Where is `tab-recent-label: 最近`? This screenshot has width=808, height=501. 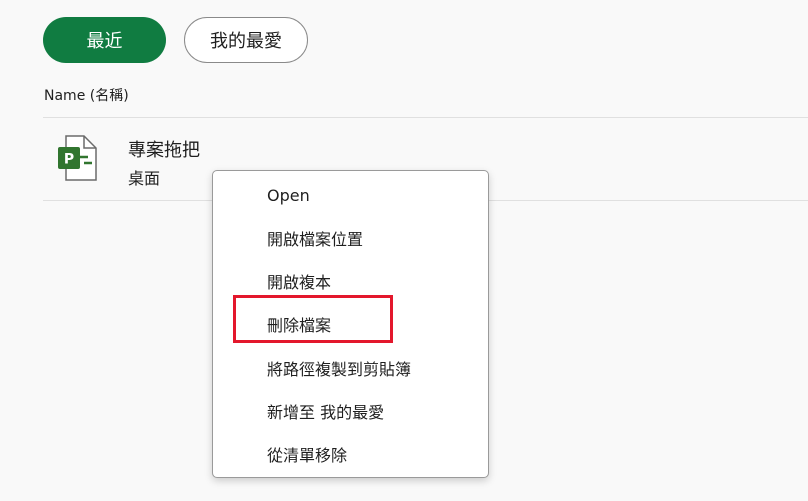
tab-recent-label: 最近 is located at coordinates (104, 41).